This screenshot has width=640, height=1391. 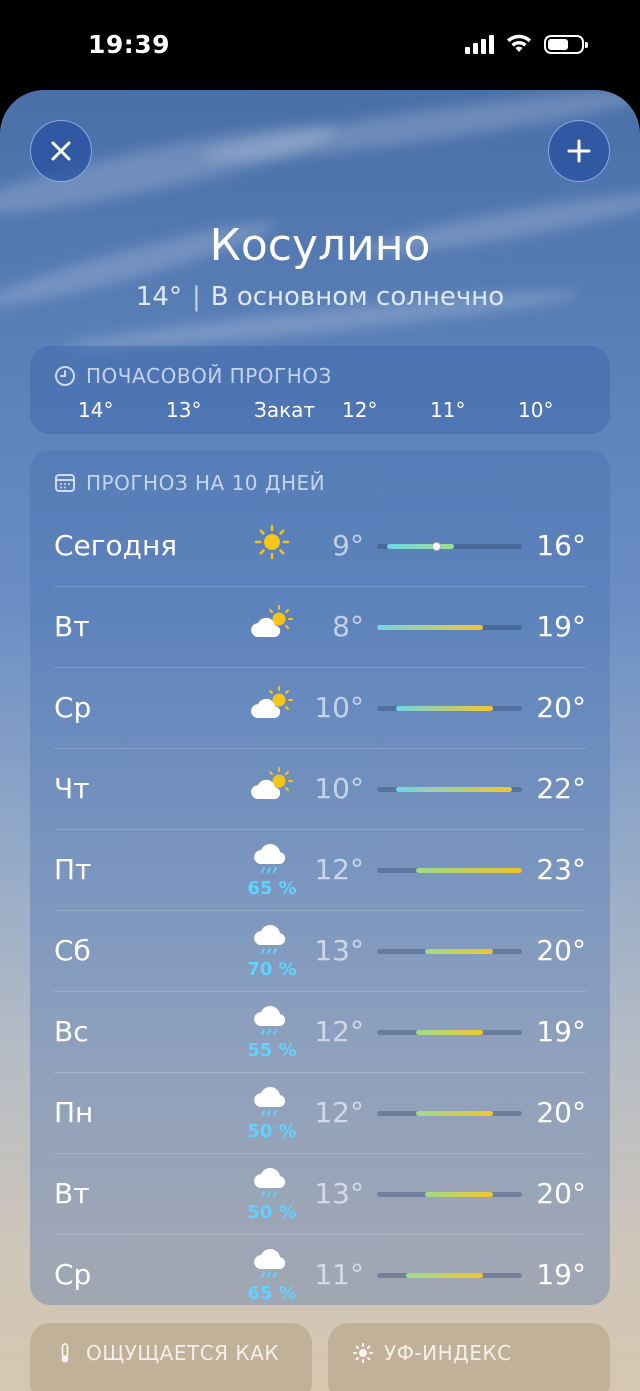 I want to click on forecast-day-row: Ср 10° 20°, so click(x=320, y=707).